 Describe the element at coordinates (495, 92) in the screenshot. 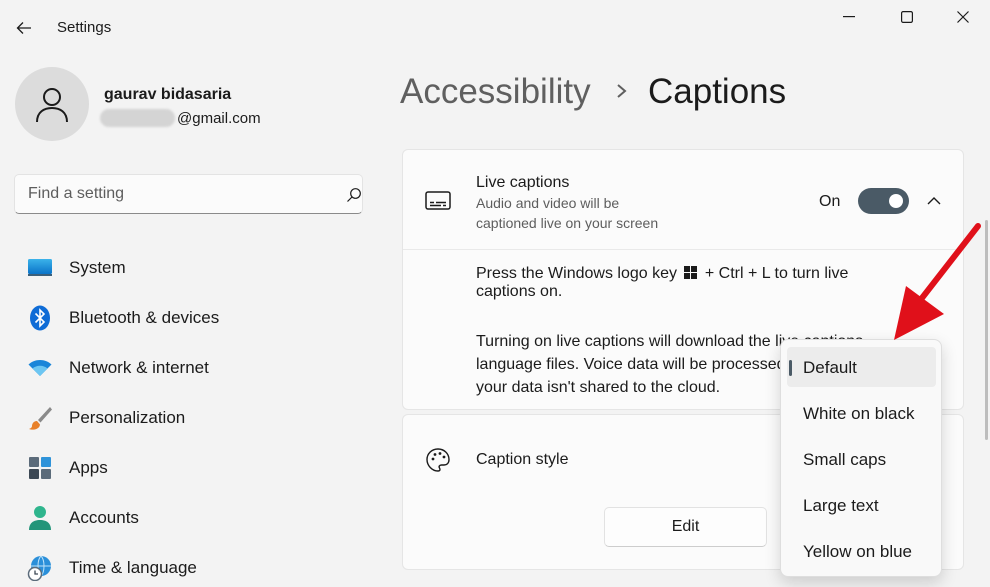

I see `breadcrumb-parent: Accessibility` at that location.